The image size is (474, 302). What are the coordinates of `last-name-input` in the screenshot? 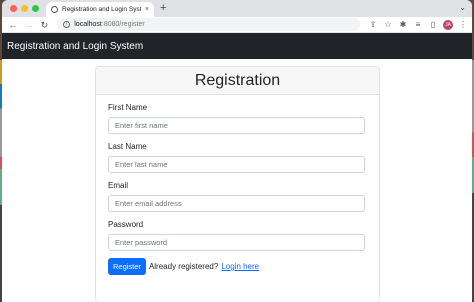 It's located at (236, 164).